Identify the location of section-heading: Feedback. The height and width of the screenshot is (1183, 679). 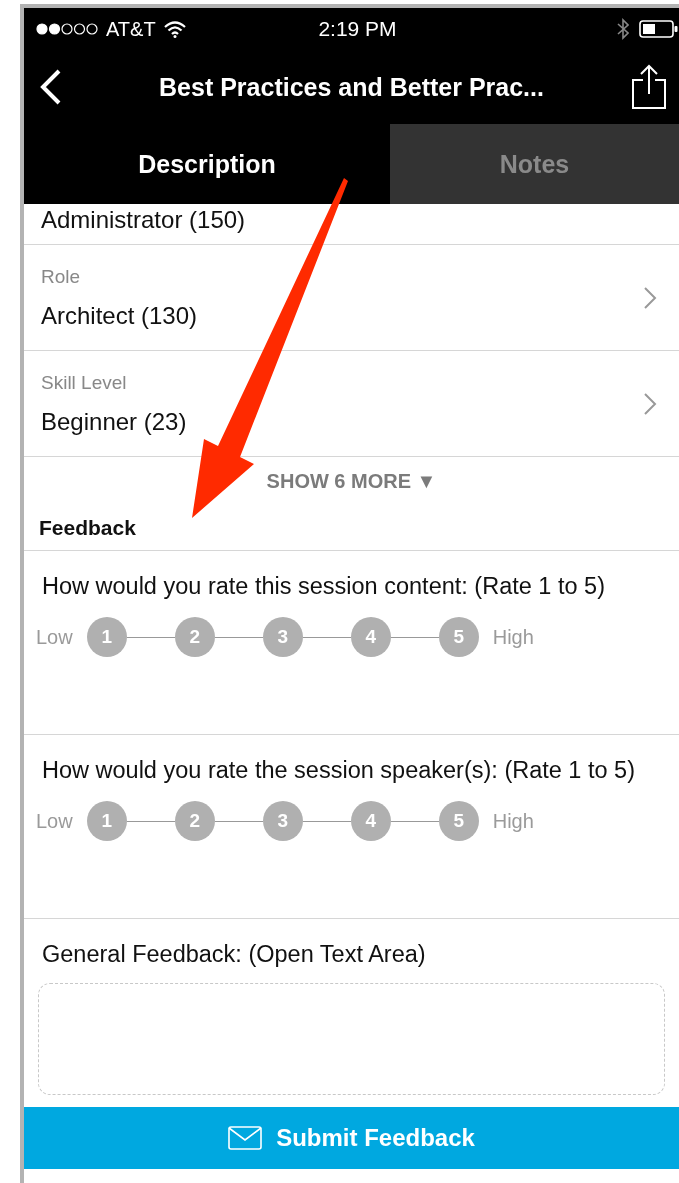
(87, 527).